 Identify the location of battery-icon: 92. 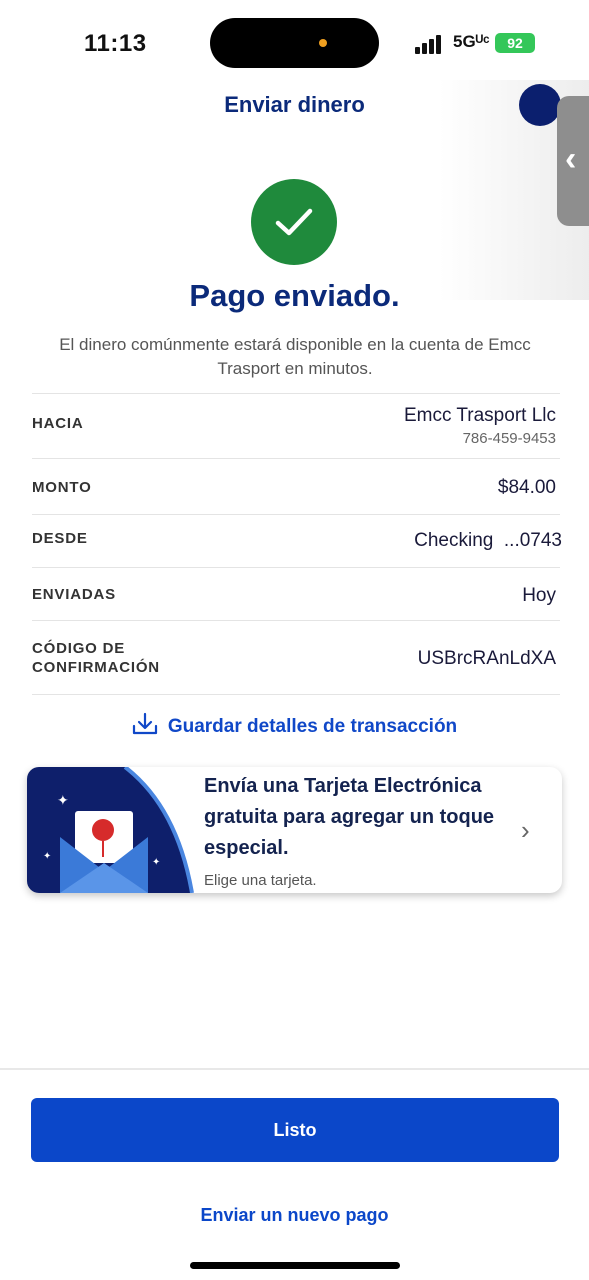
(515, 43).